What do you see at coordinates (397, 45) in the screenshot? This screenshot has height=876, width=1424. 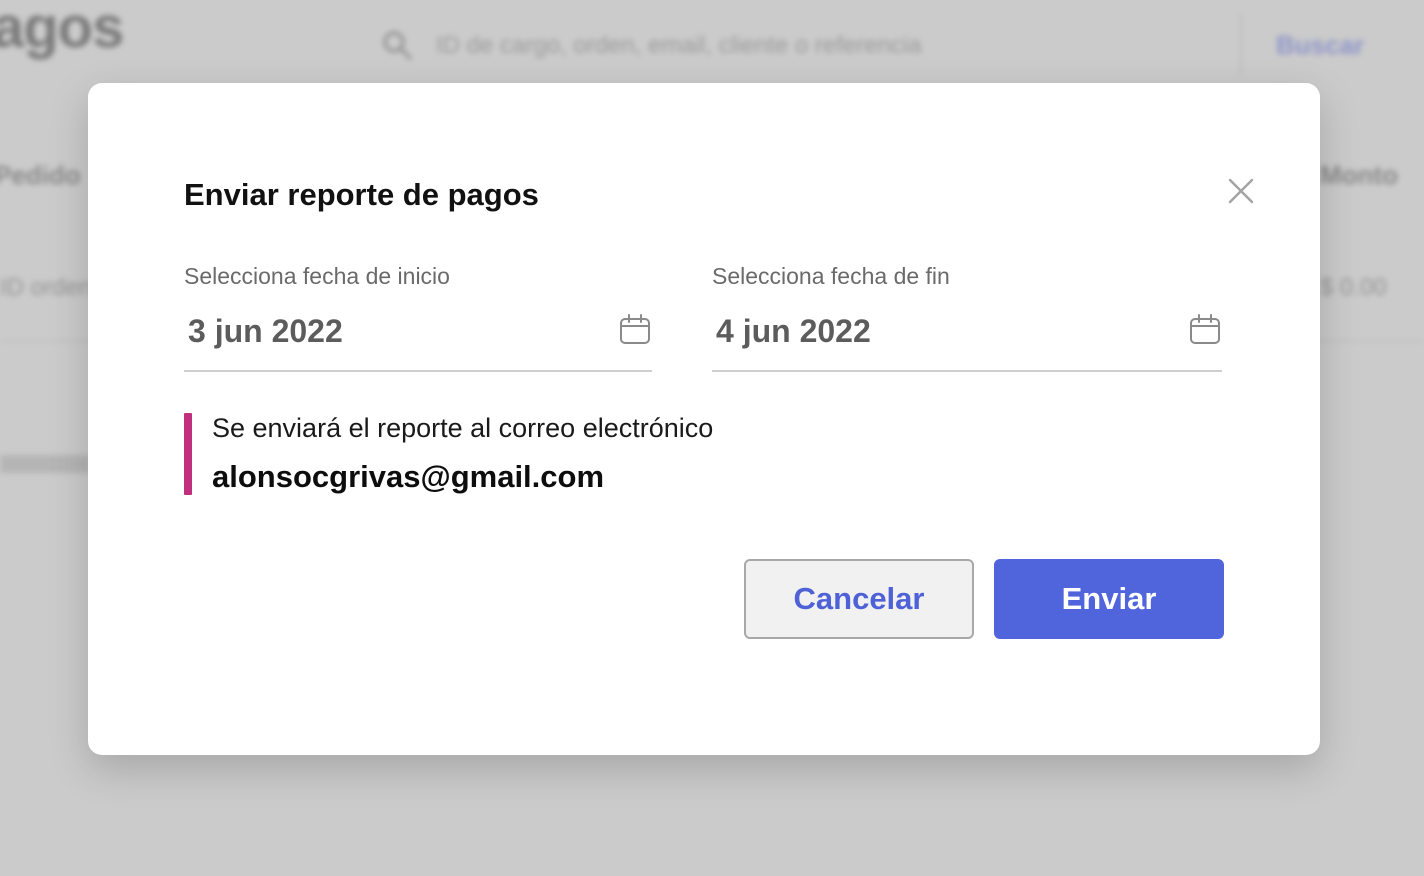 I see `search-icon` at bounding box center [397, 45].